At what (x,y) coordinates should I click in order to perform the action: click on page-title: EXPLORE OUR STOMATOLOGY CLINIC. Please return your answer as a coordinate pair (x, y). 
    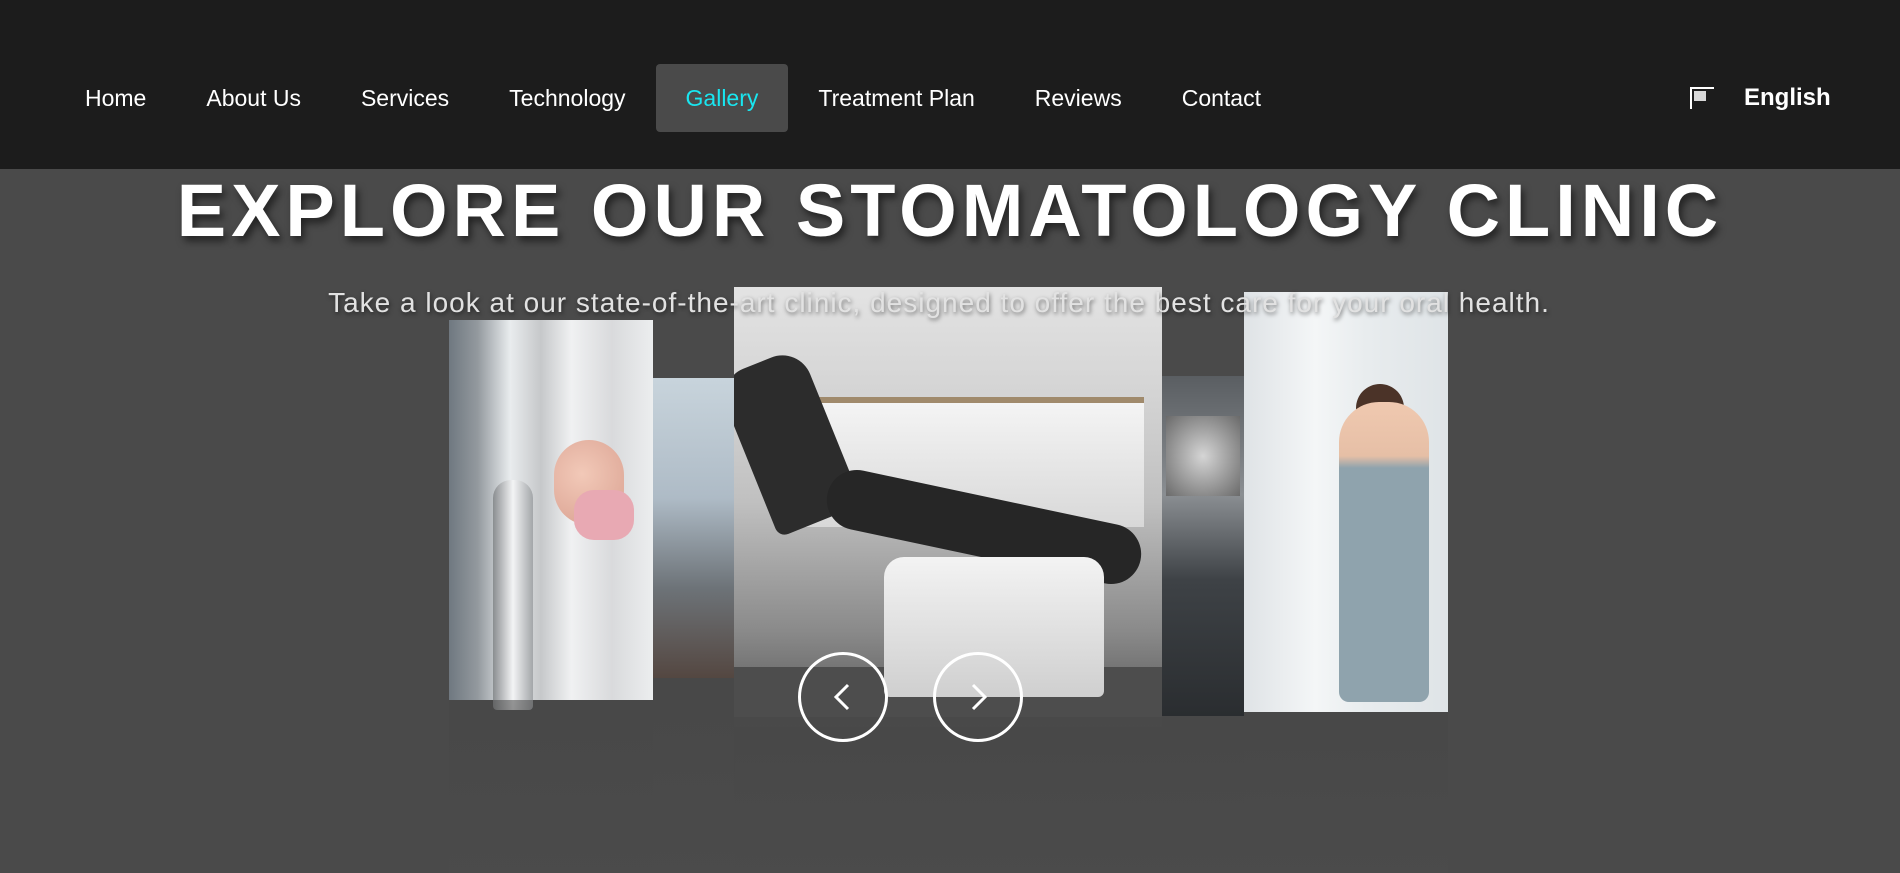
    Looking at the image, I should click on (950, 210).